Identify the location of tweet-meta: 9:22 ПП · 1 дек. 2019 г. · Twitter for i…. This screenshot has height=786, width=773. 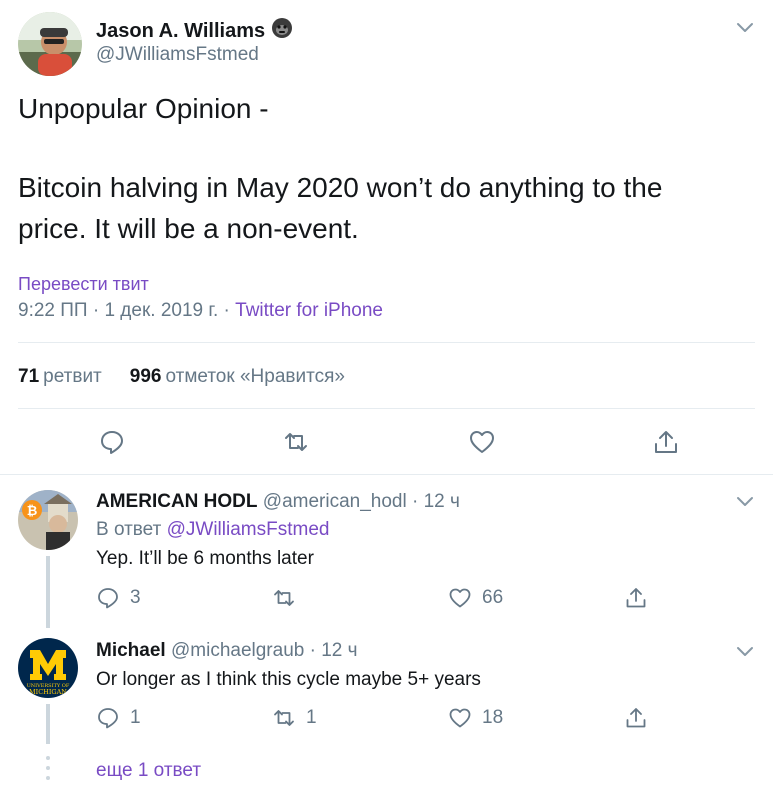
(200, 311).